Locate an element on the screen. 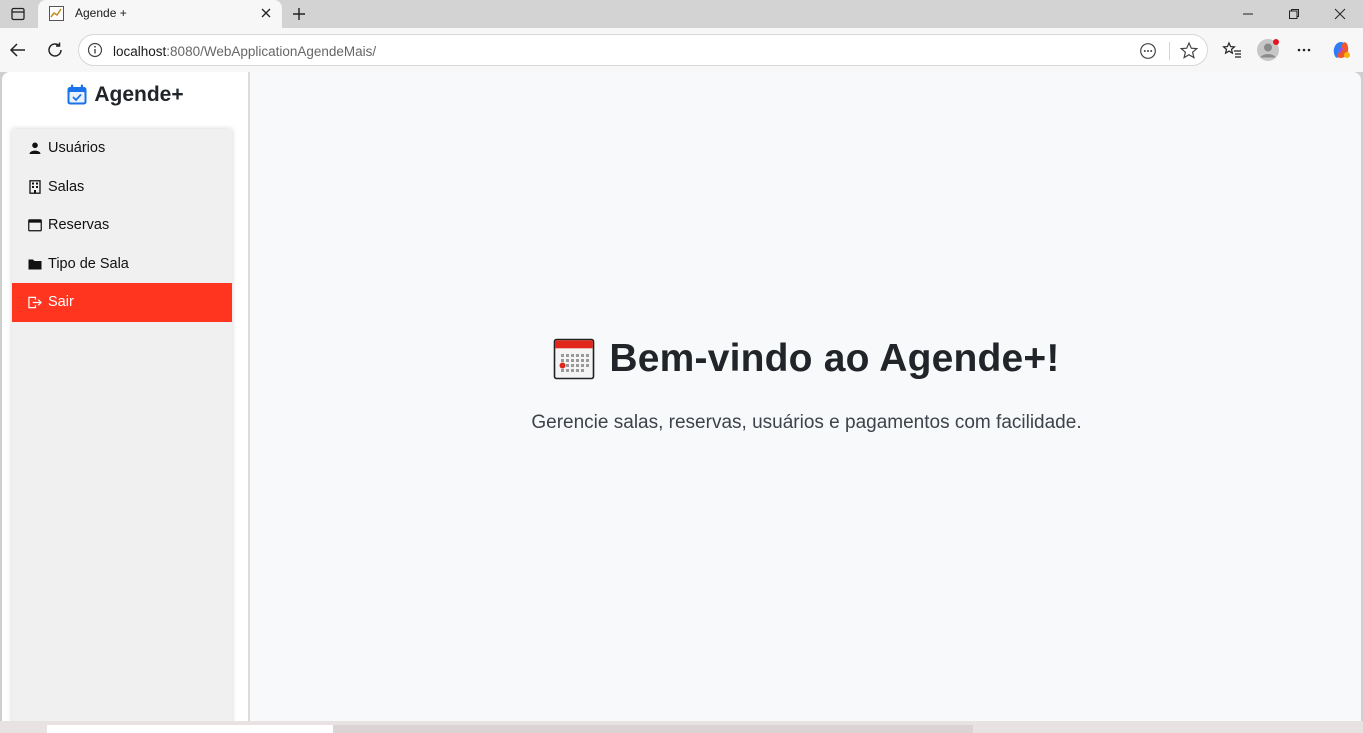 The height and width of the screenshot is (733, 1363). sidebar-item-label: Usuários is located at coordinates (77, 148).